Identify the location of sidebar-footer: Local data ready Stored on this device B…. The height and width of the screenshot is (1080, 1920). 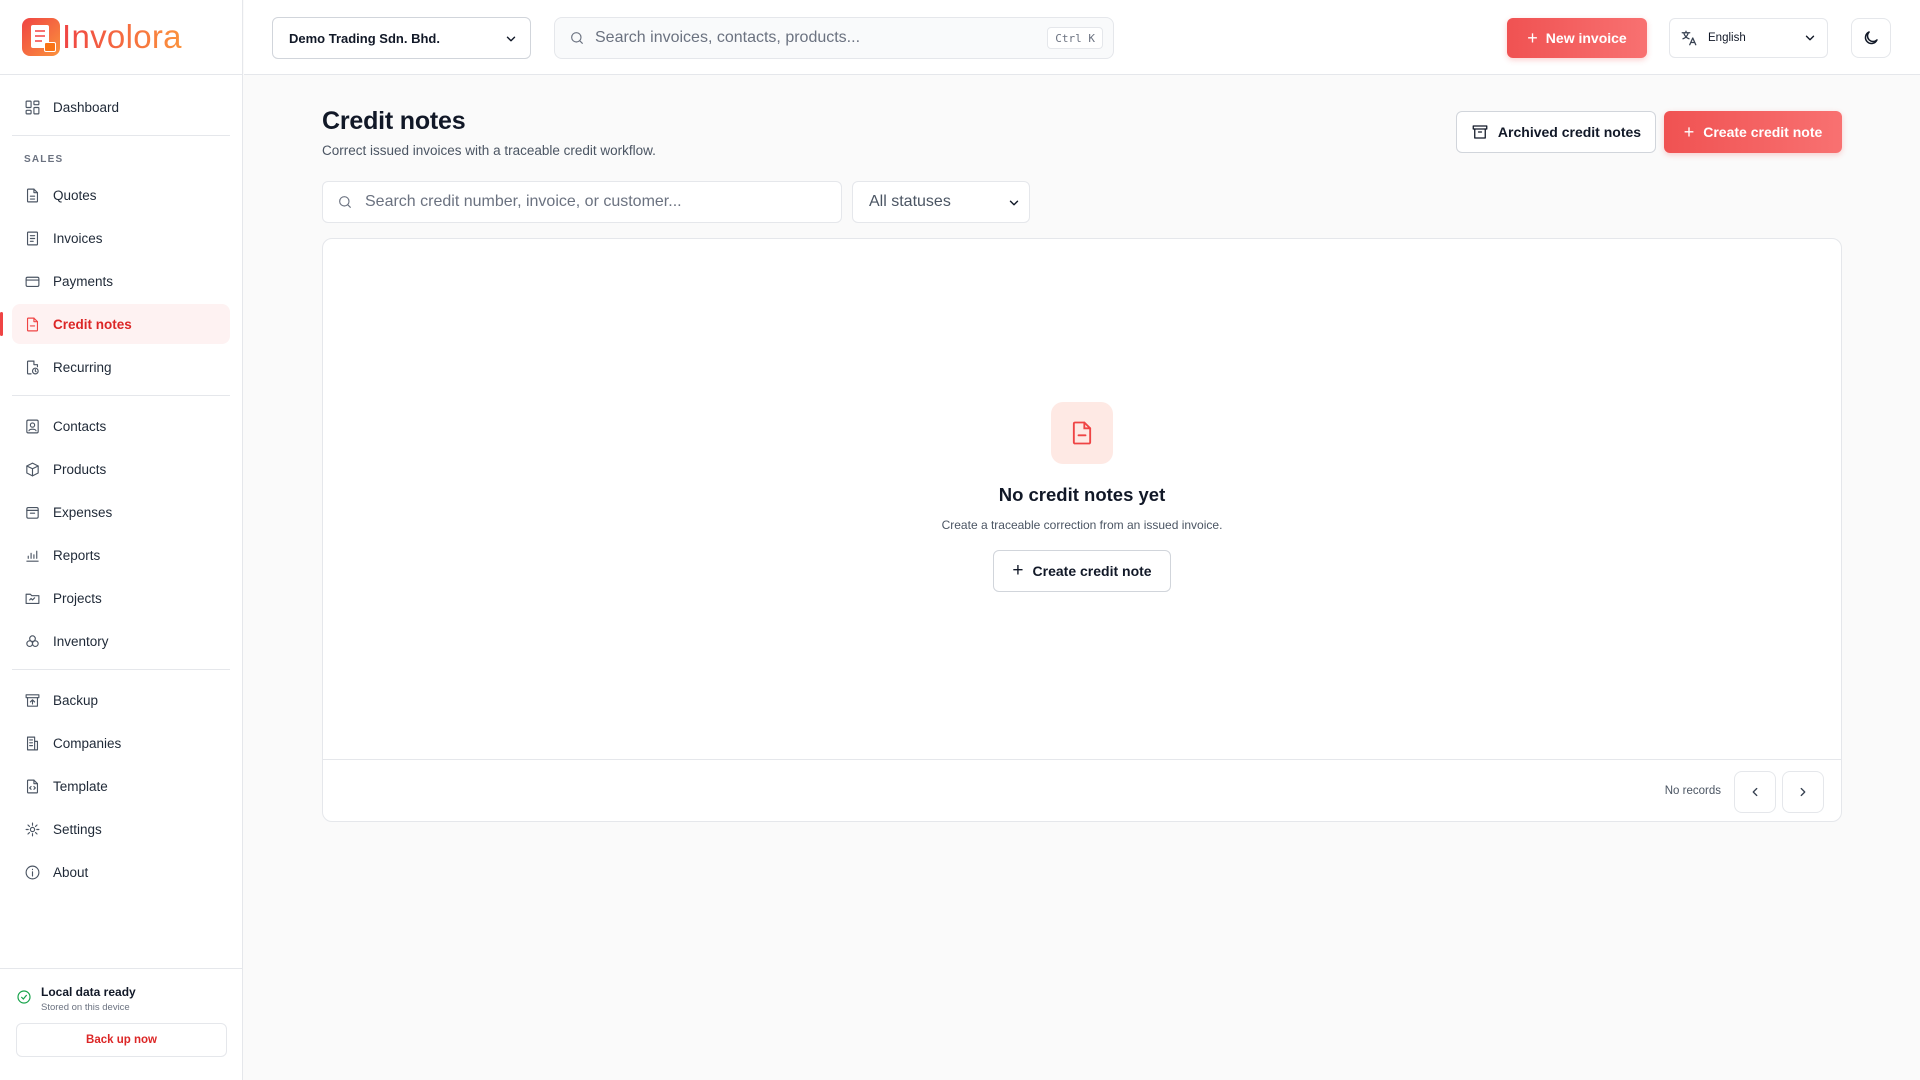
(121, 1024).